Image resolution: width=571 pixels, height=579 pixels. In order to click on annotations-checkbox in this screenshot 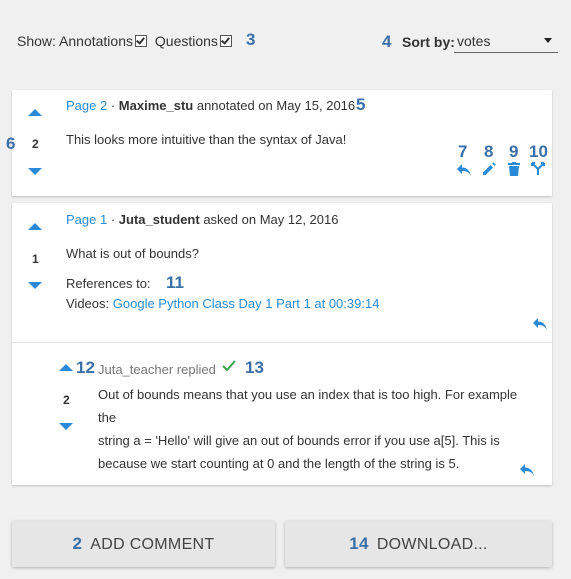, I will do `click(141, 41)`.